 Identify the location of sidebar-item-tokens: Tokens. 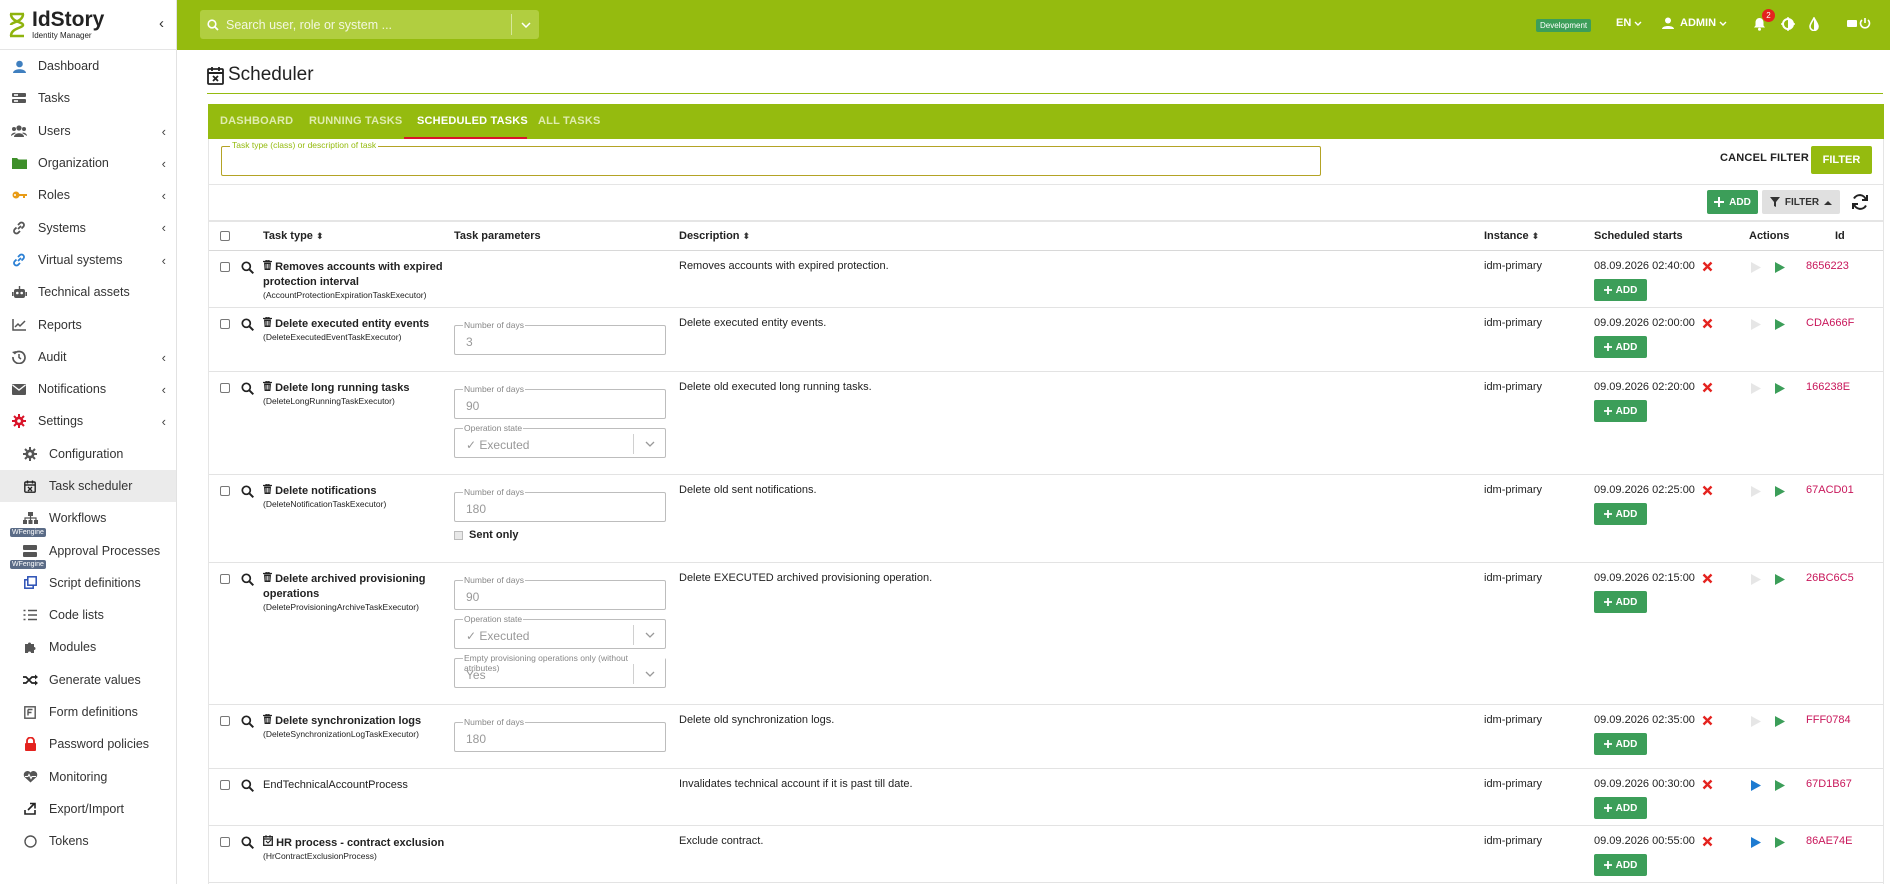
(88, 841).